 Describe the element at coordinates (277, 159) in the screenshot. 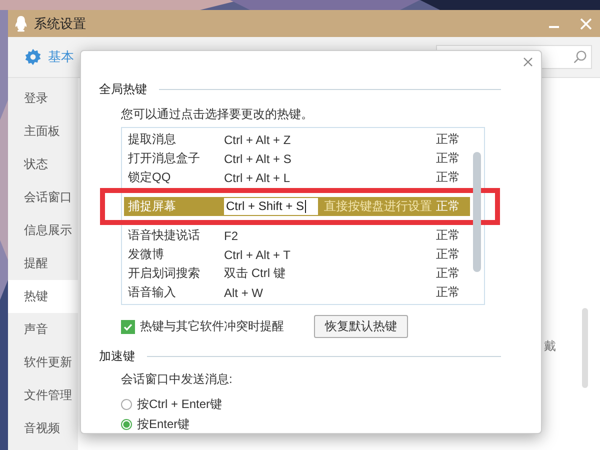

I see `hotkey-keys: Ctrl + Alt + S` at that location.